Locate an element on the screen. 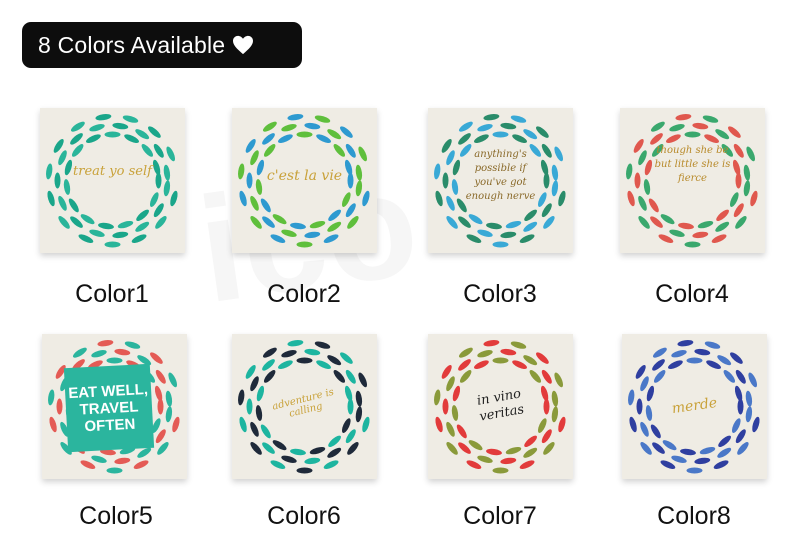 This screenshot has width=800, height=548. color-label: Color7 is located at coordinates (500, 516).